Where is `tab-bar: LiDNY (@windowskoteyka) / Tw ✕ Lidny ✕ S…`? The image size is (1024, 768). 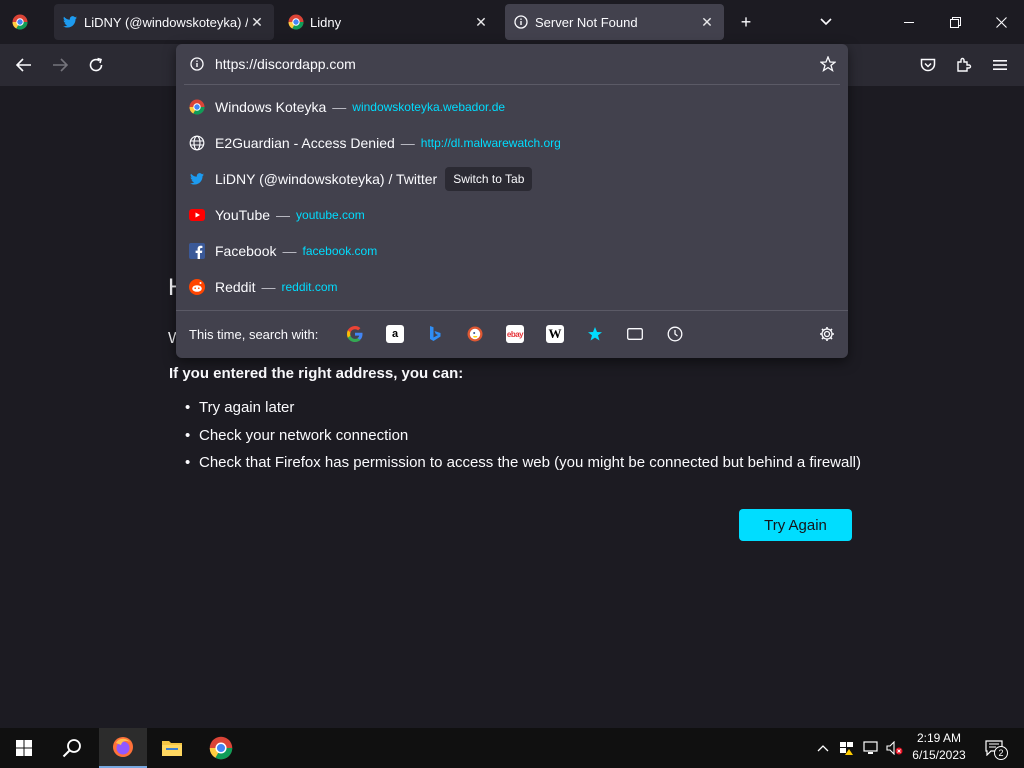 tab-bar: LiDNY (@windowskoteyka) / Tw ✕ Lidny ✕ S… is located at coordinates (512, 22).